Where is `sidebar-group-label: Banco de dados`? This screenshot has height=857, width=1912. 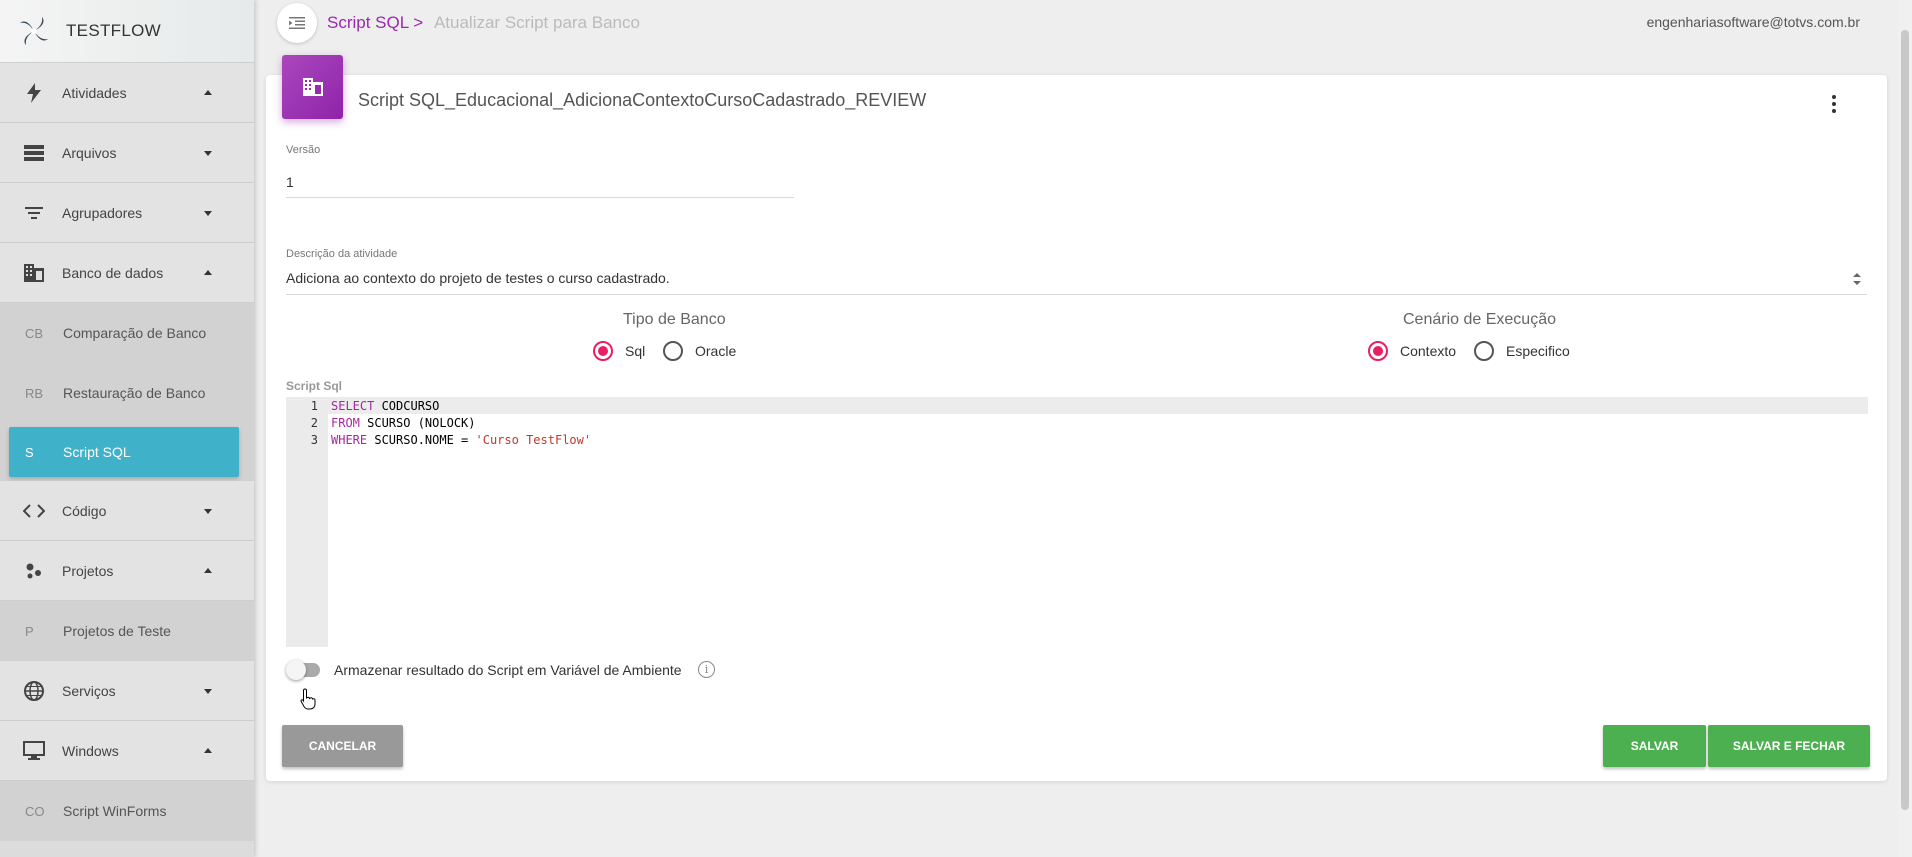 sidebar-group-label: Banco de dados is located at coordinates (113, 272).